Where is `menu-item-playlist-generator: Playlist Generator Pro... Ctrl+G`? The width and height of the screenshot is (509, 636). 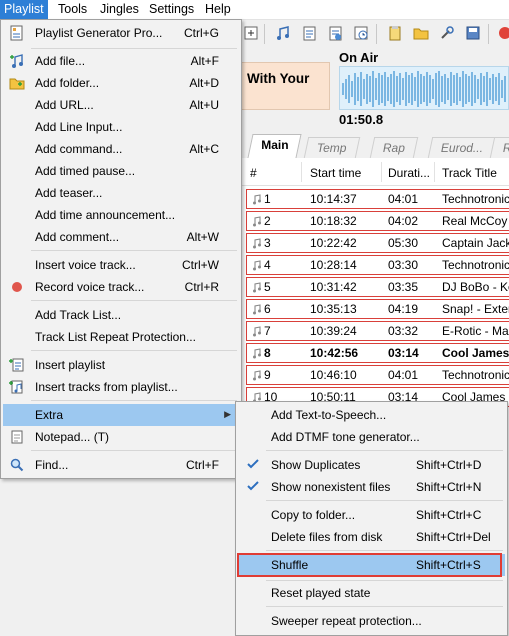 menu-item-playlist-generator: Playlist Generator Pro... Ctrl+G is located at coordinates (121, 33).